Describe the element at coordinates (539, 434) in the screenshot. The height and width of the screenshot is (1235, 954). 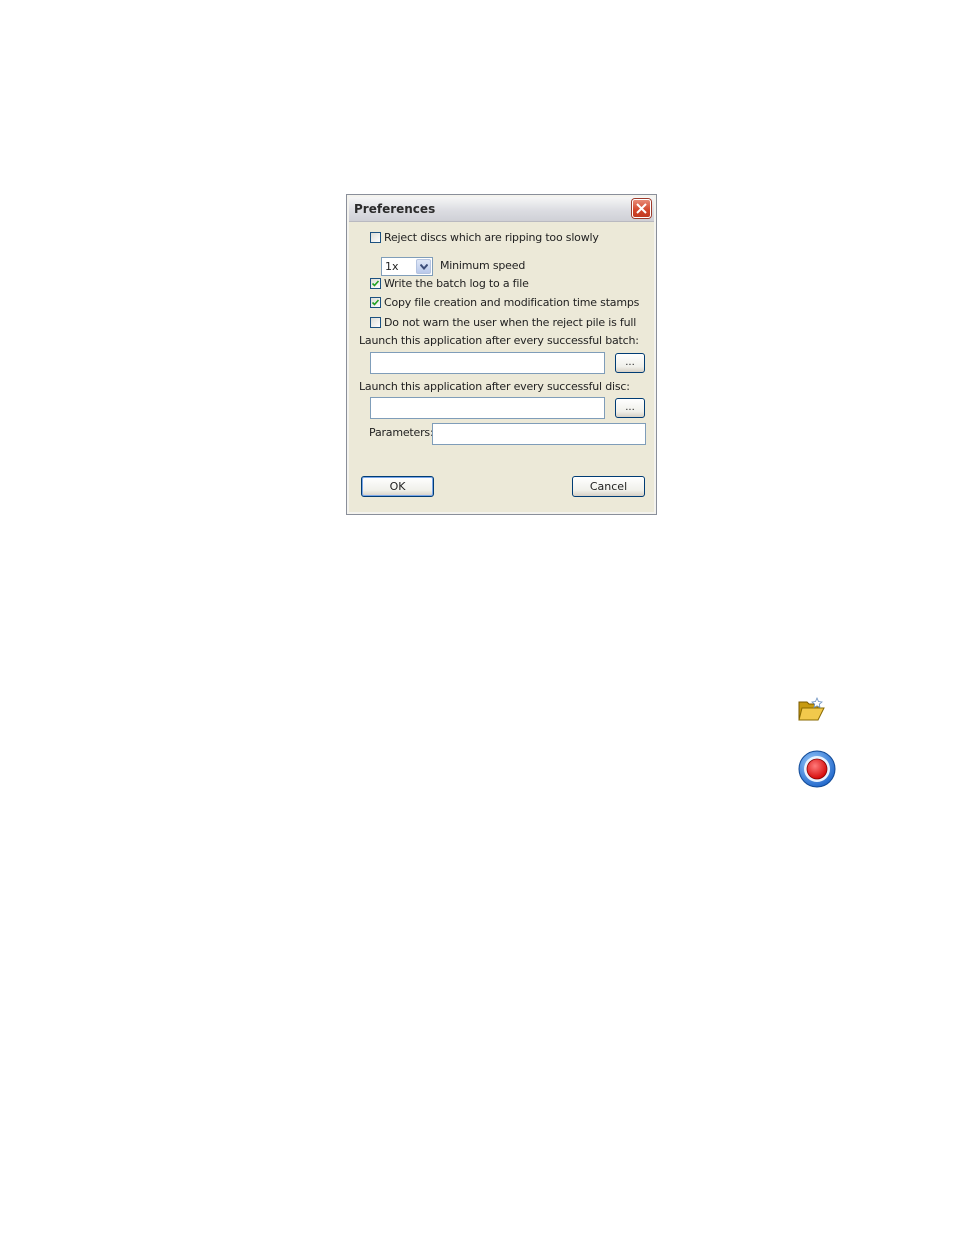
I see `parameters-input` at that location.